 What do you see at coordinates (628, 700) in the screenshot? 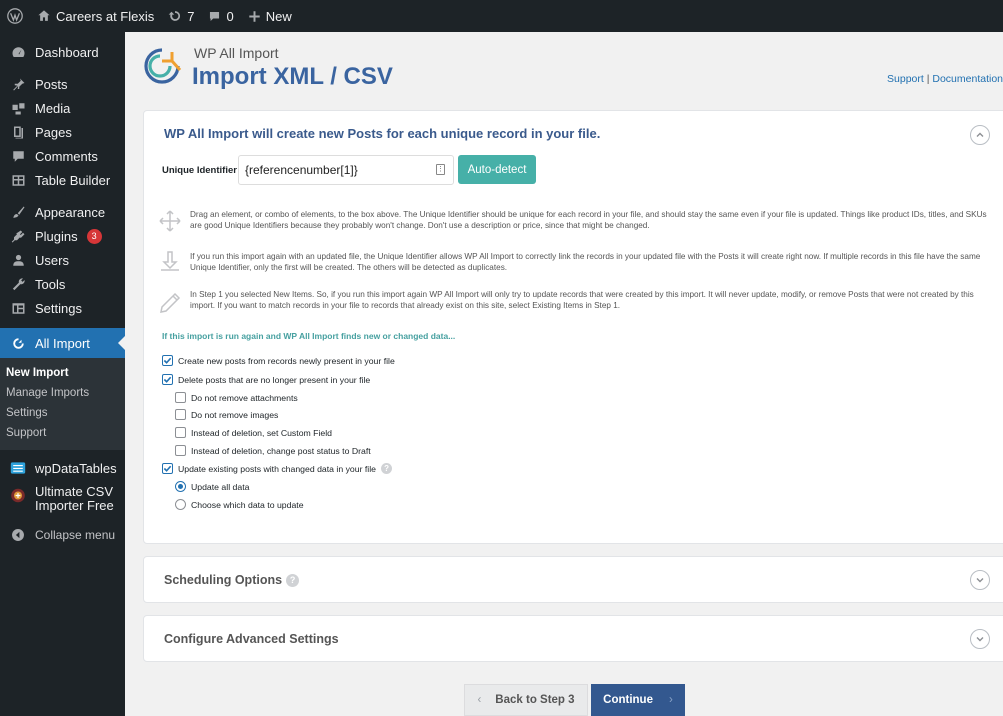
I see `continue-label: Continue` at bounding box center [628, 700].